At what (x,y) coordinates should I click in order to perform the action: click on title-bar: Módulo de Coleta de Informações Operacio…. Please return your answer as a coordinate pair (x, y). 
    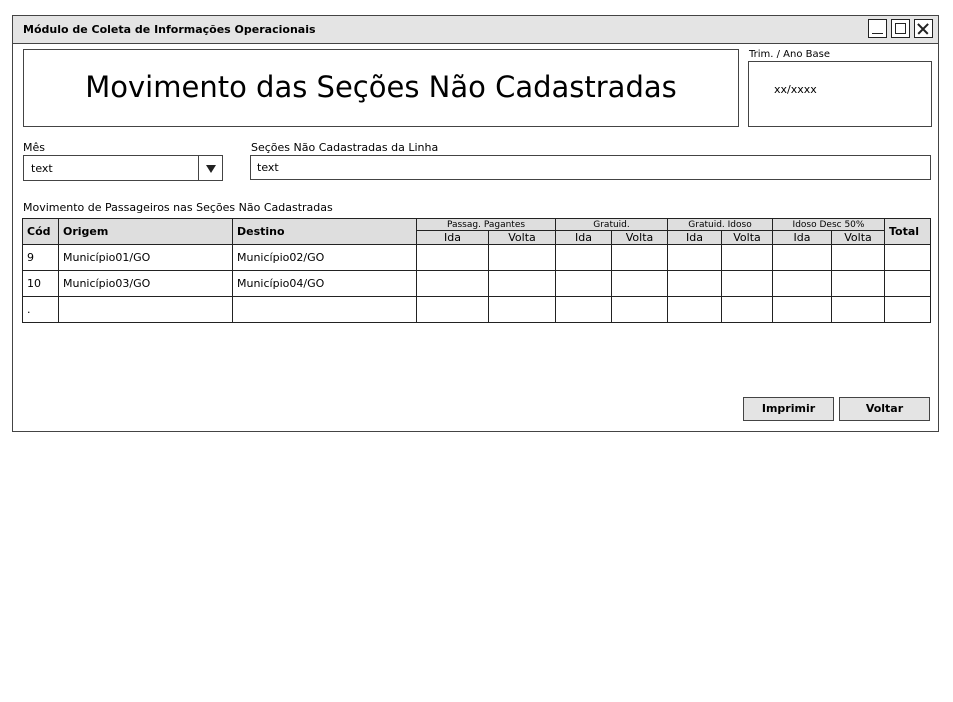
    Looking at the image, I should click on (475, 30).